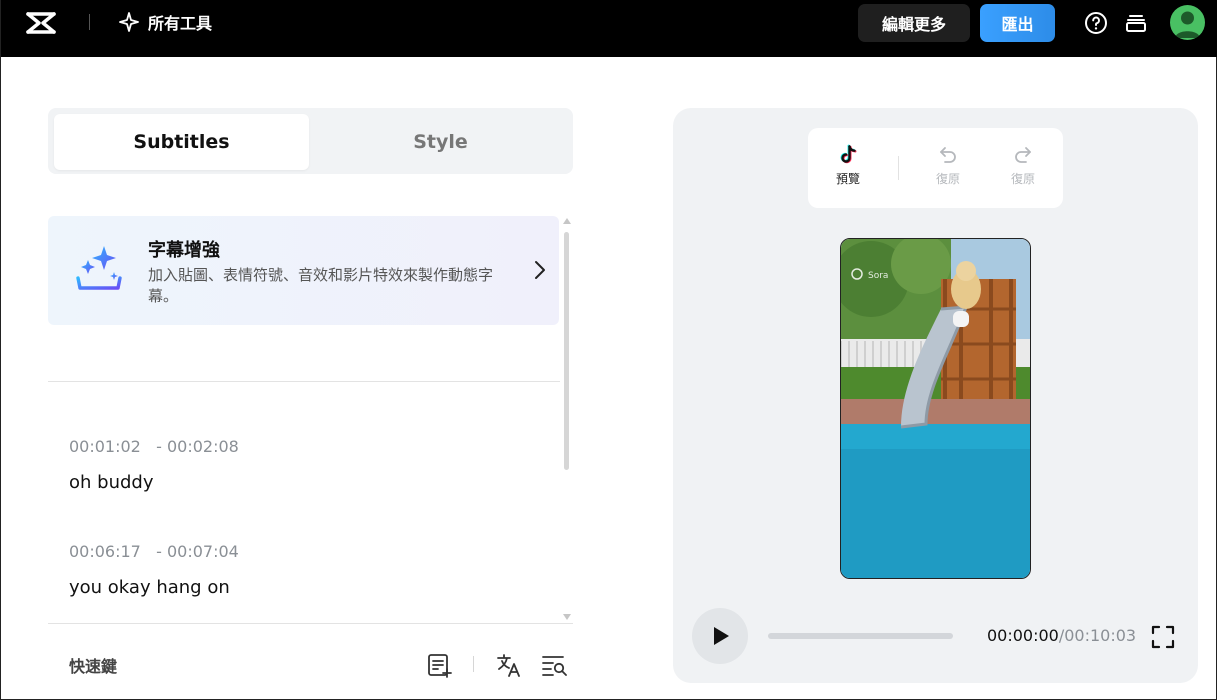 The image size is (1217, 700). What do you see at coordinates (898, 168) in the screenshot?
I see `toolbar-divider` at bounding box center [898, 168].